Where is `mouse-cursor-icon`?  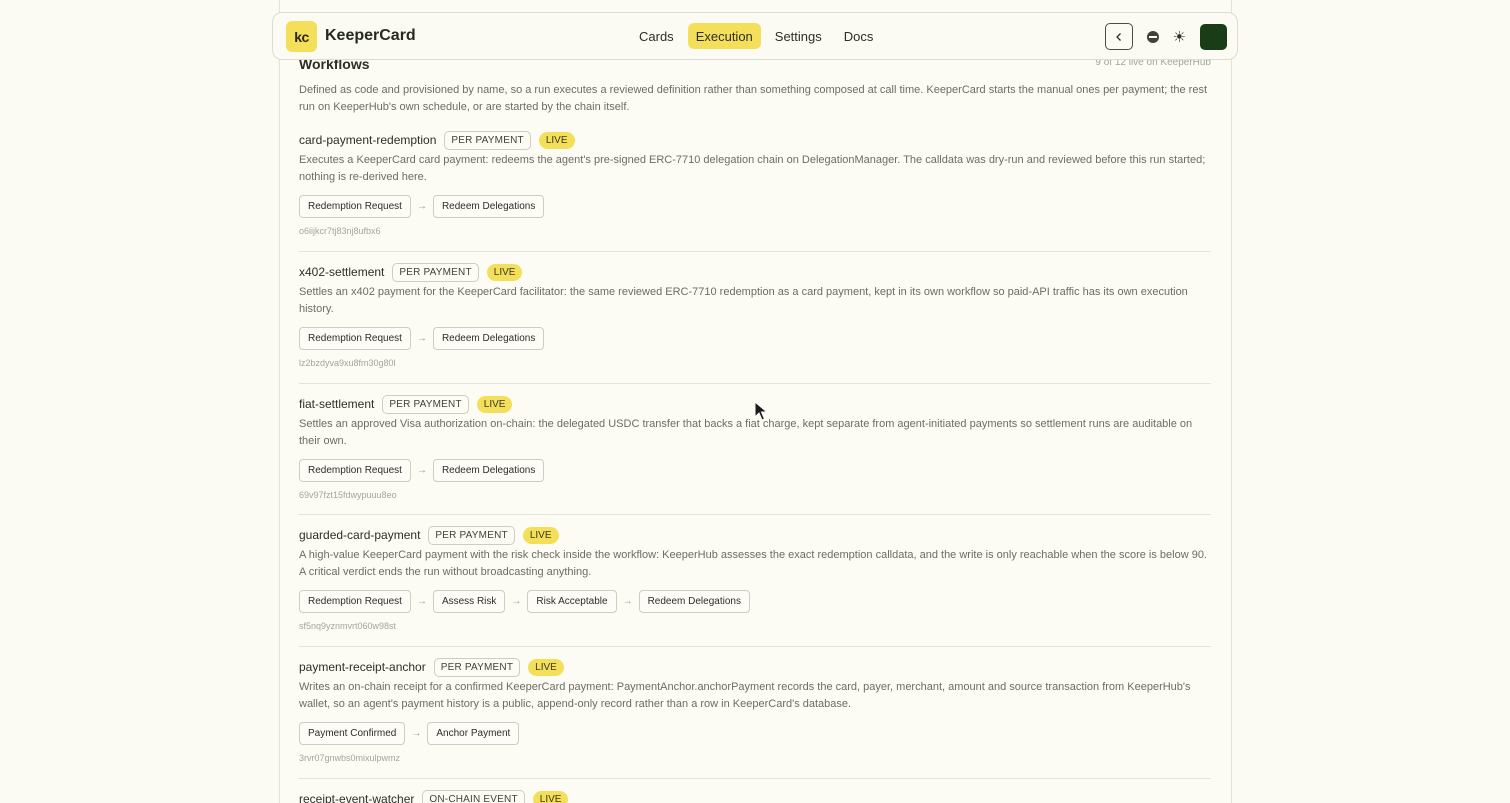
mouse-cursor-icon is located at coordinates (761, 411).